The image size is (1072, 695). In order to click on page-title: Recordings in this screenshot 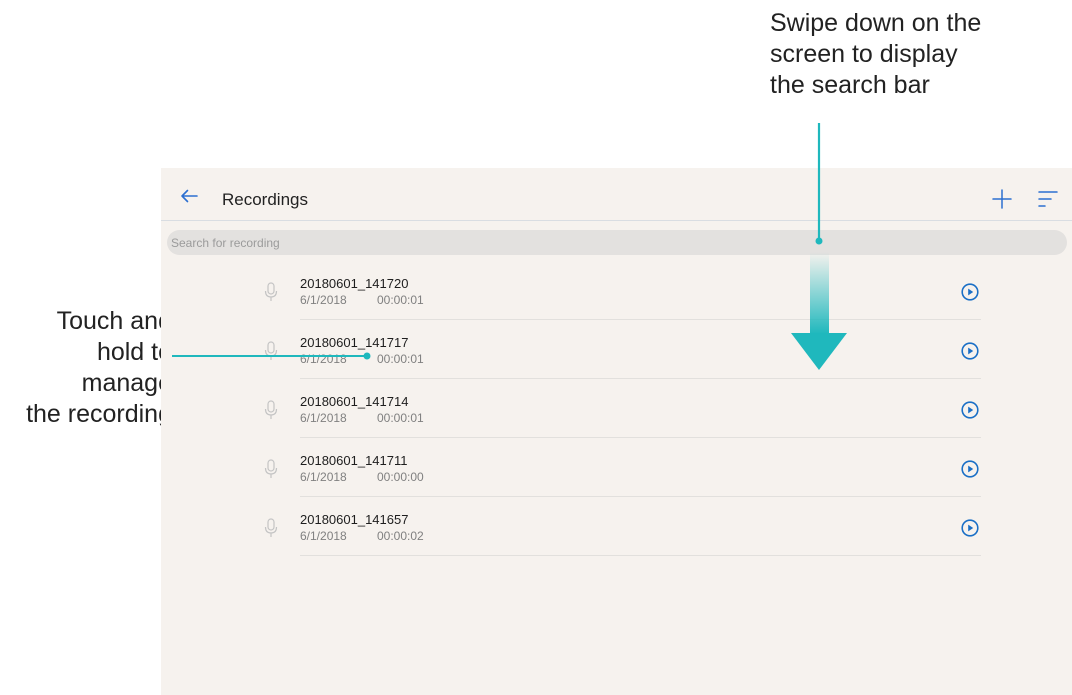, I will do `click(265, 199)`.